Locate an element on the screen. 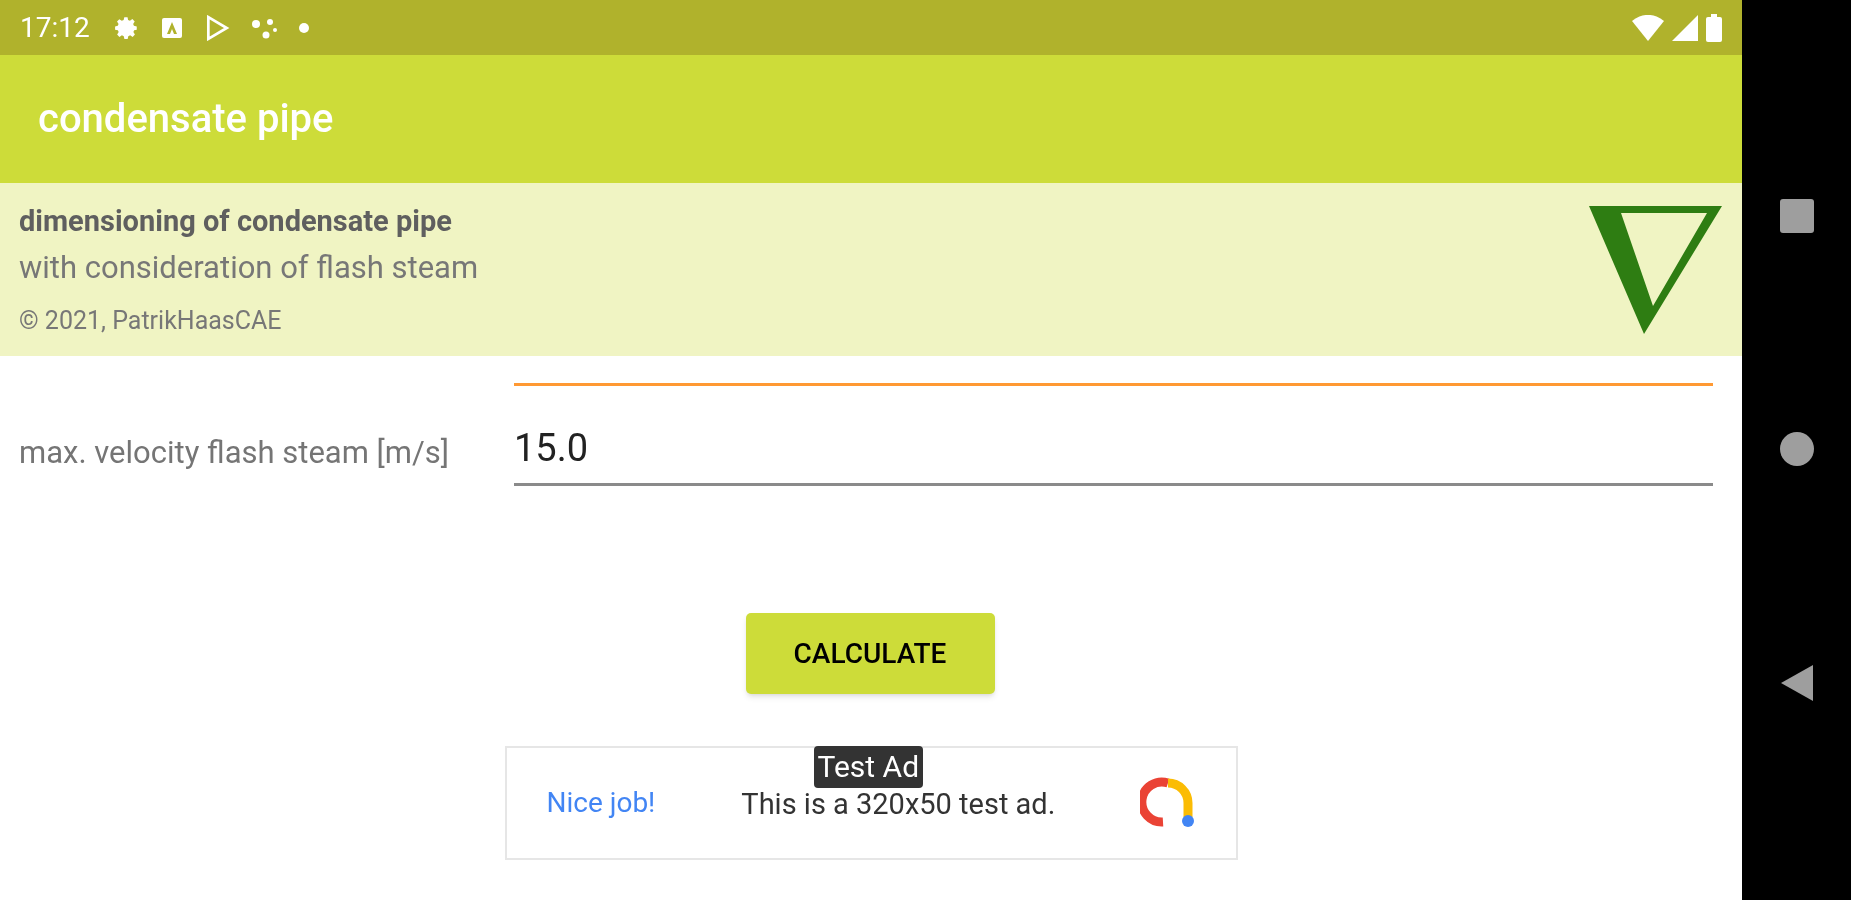  input-field is located at coordinates (1113, 384).